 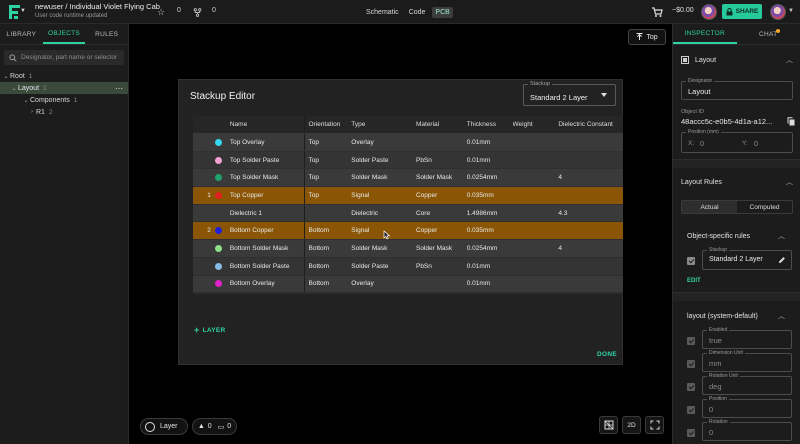 What do you see at coordinates (647, 37) in the screenshot?
I see `board-side-button: Top` at bounding box center [647, 37].